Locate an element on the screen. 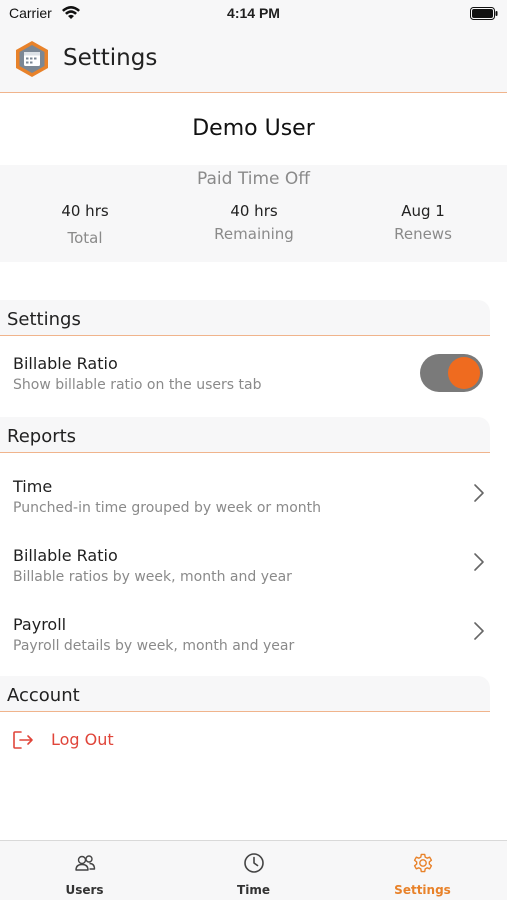 This screenshot has height=900, width=507. pto-total: 40 hrs Total is located at coordinates (85, 224).